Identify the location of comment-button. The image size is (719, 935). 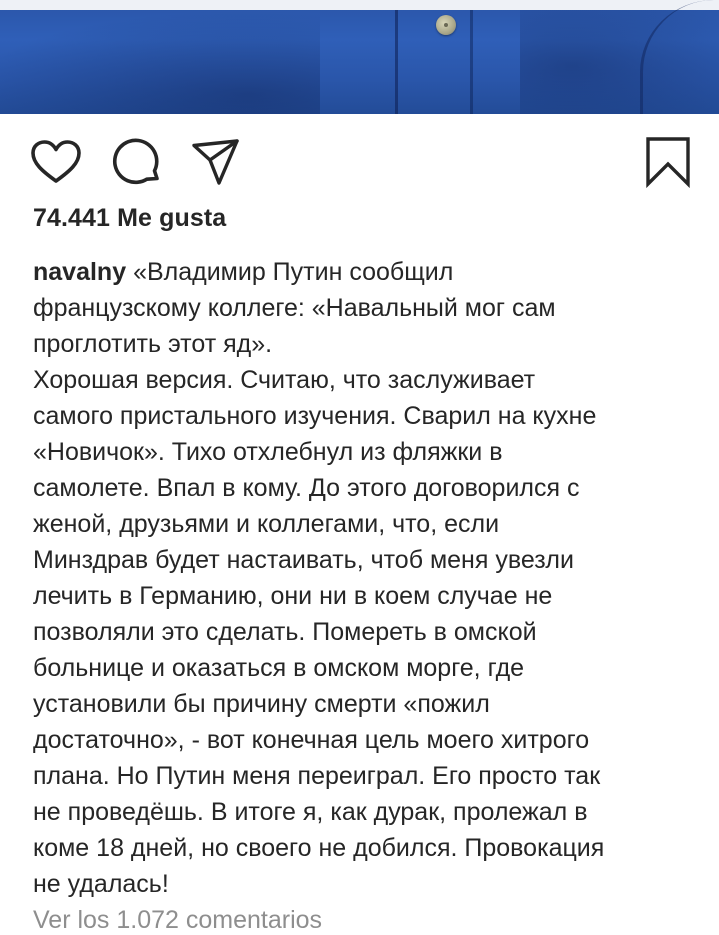
(136, 162).